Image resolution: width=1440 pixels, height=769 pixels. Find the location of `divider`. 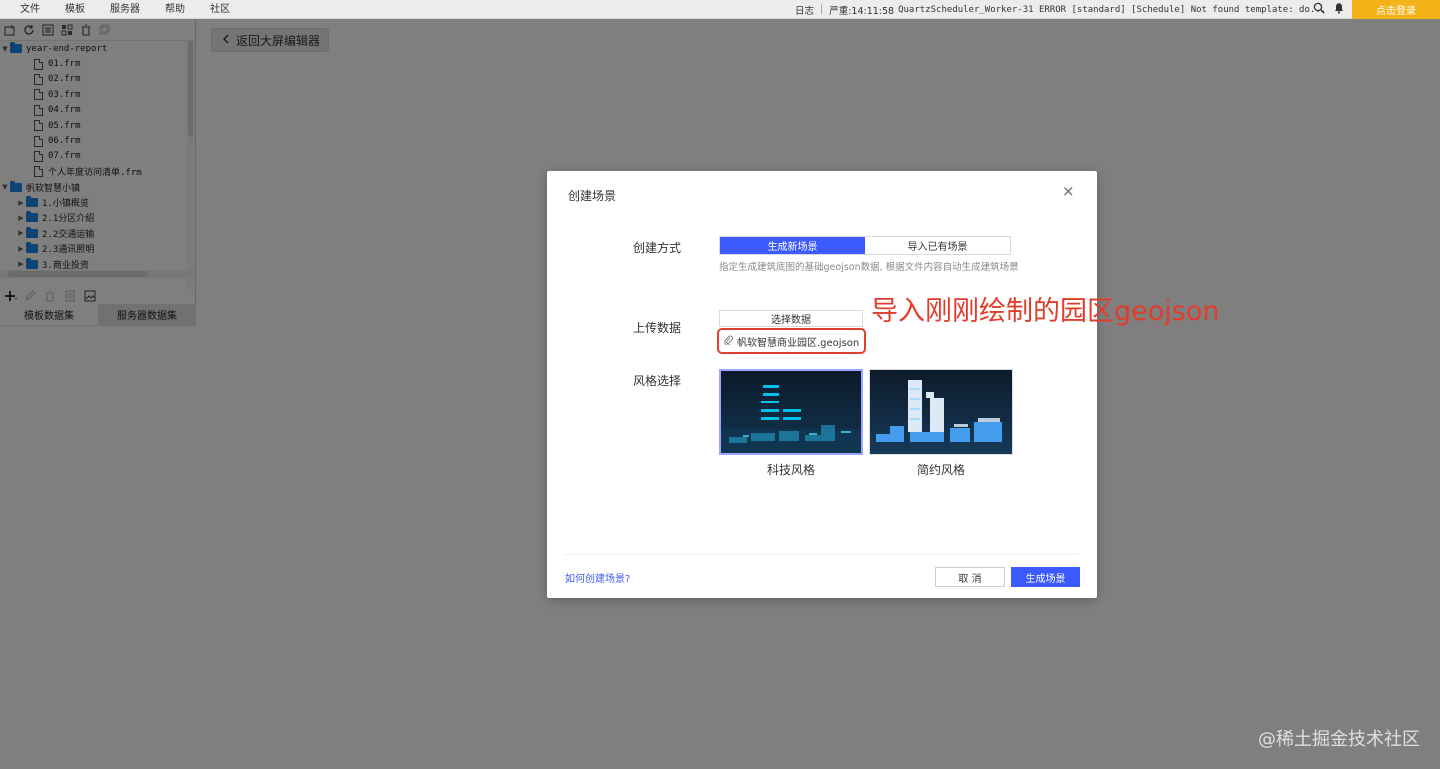

divider is located at coordinates (822, 554).